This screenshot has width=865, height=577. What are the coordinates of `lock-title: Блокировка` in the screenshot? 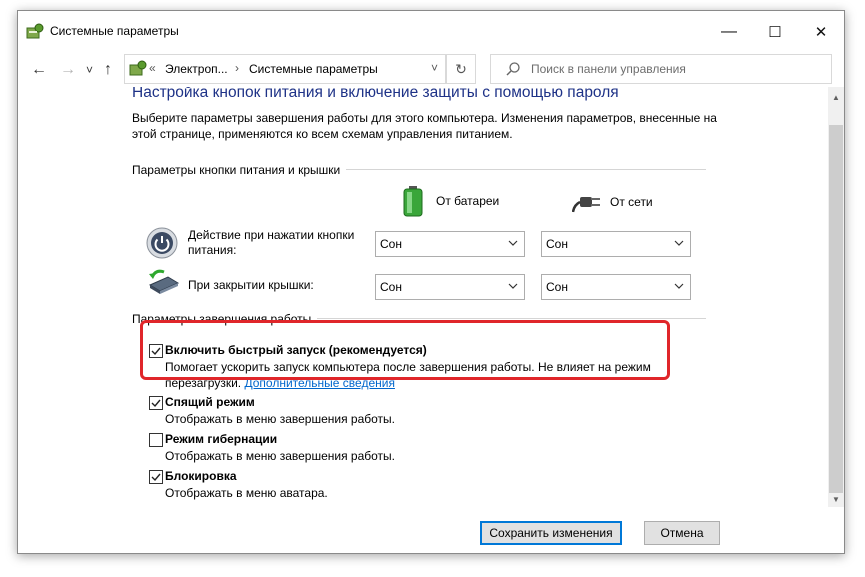 It's located at (201, 476).